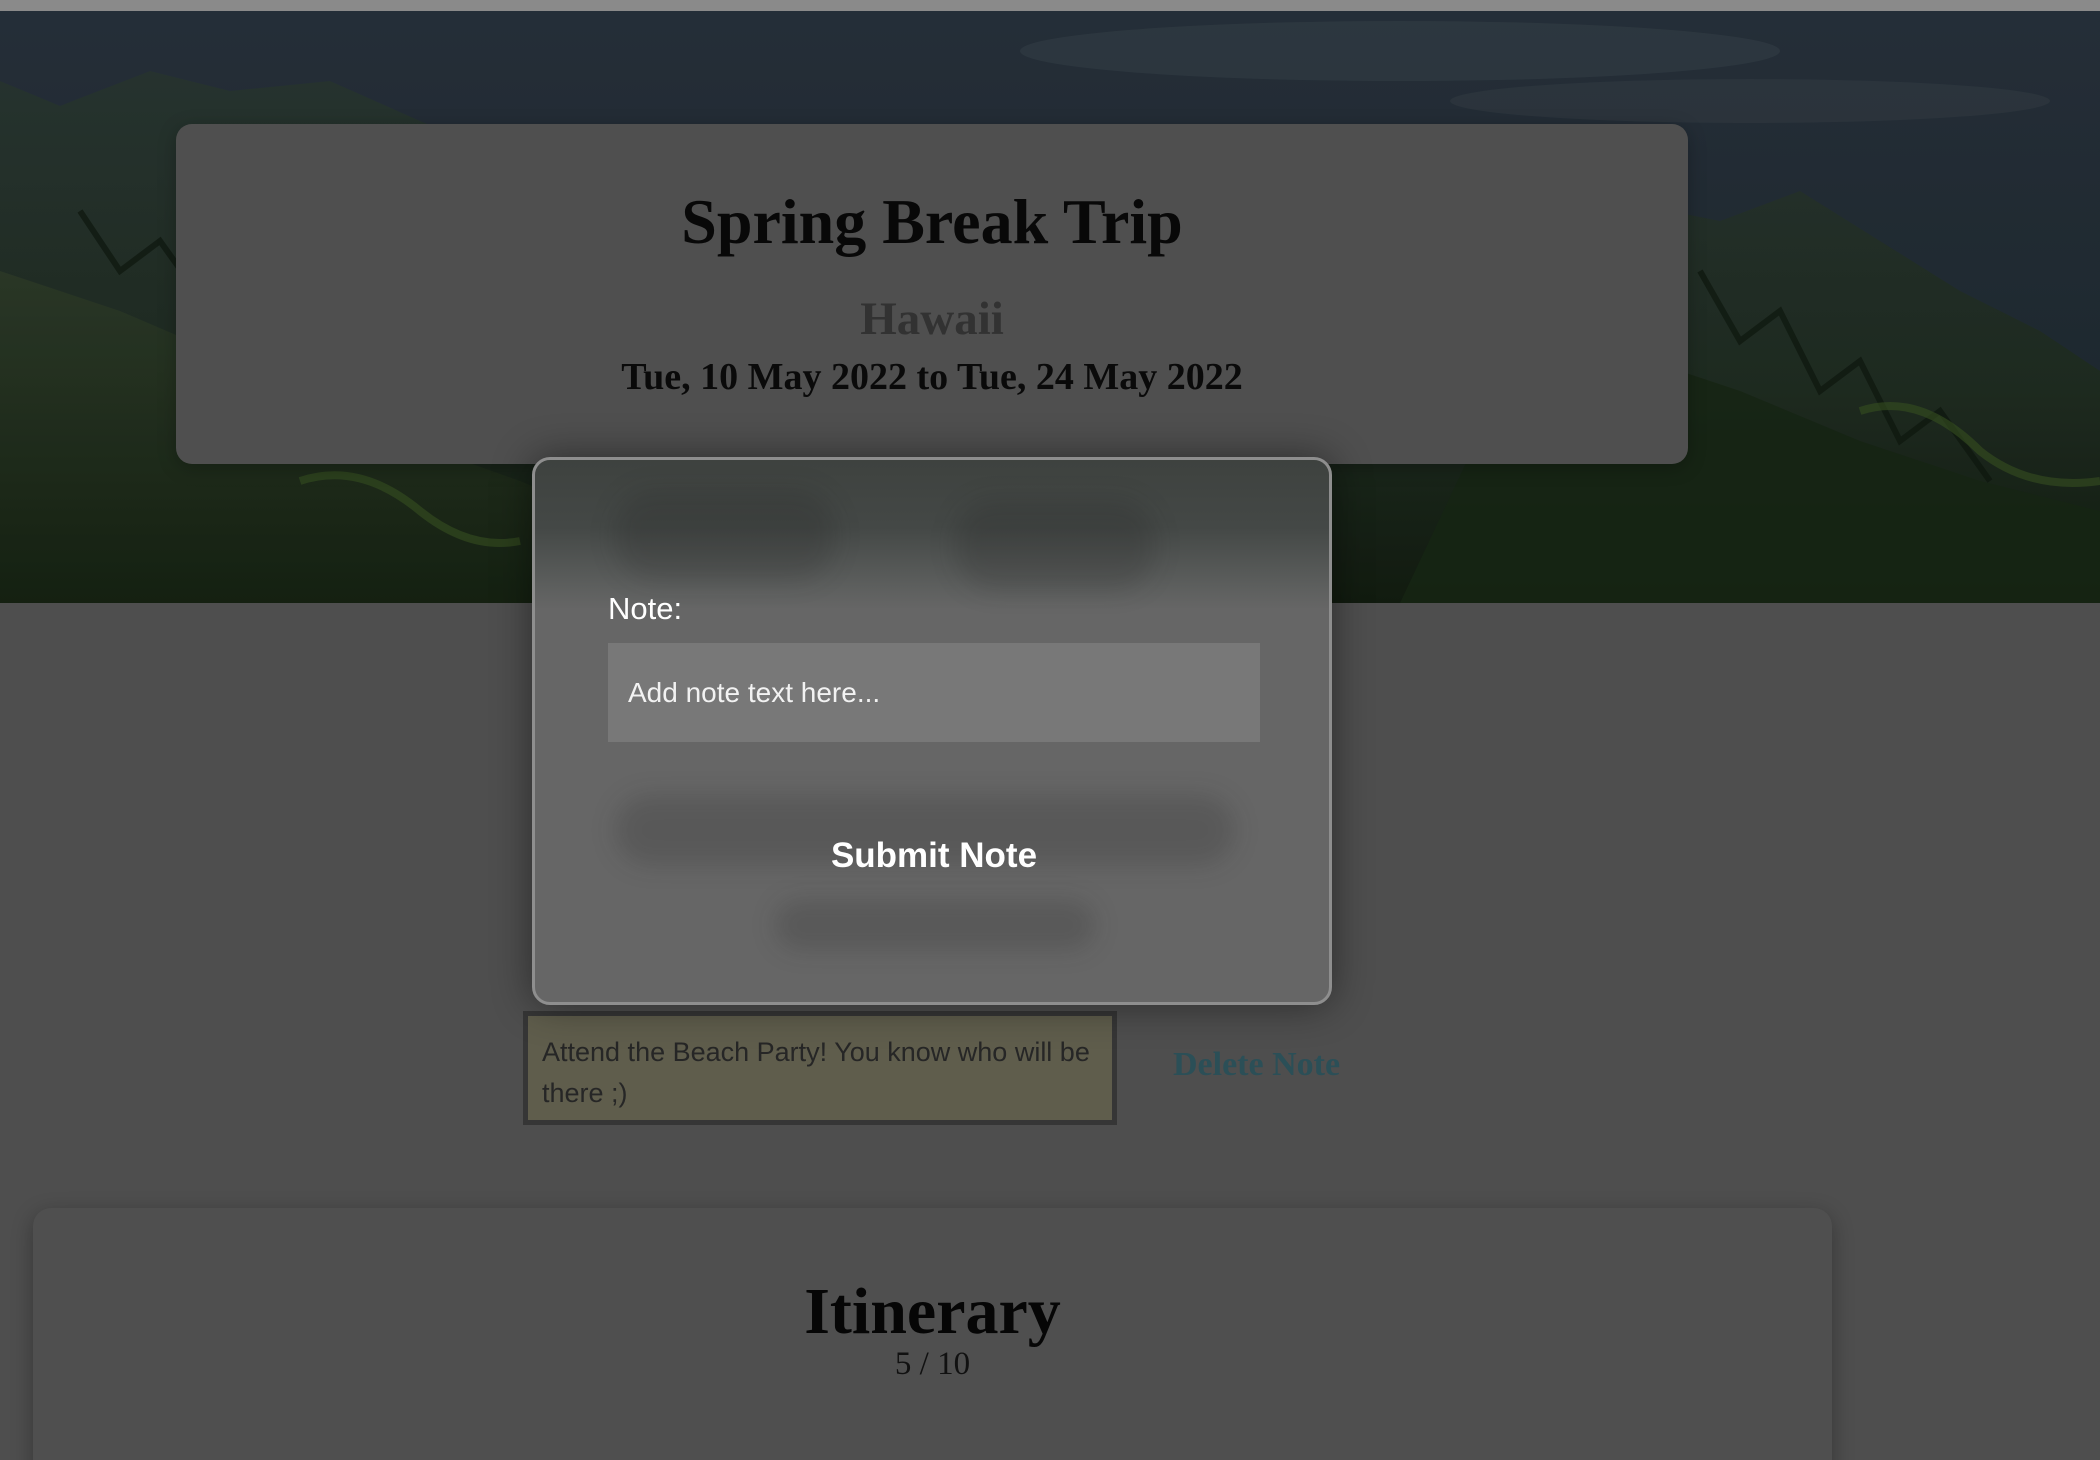 This screenshot has height=1460, width=2100. I want to click on itinerary-card: Itinerary 5 / 10, so click(932, 1334).